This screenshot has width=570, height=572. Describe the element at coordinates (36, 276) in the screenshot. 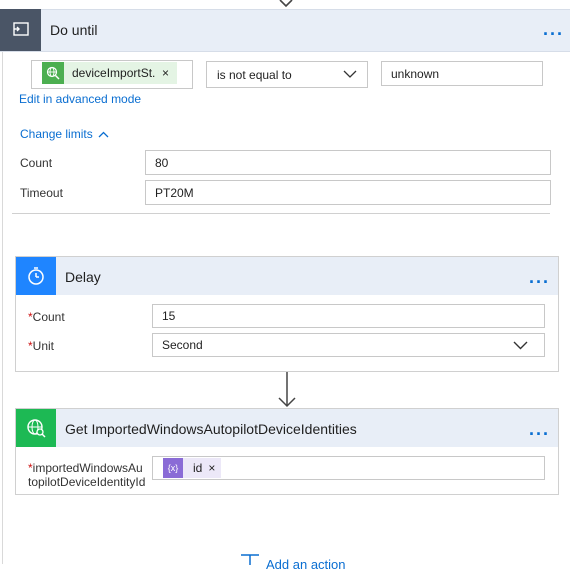

I see `timer-icon` at that location.